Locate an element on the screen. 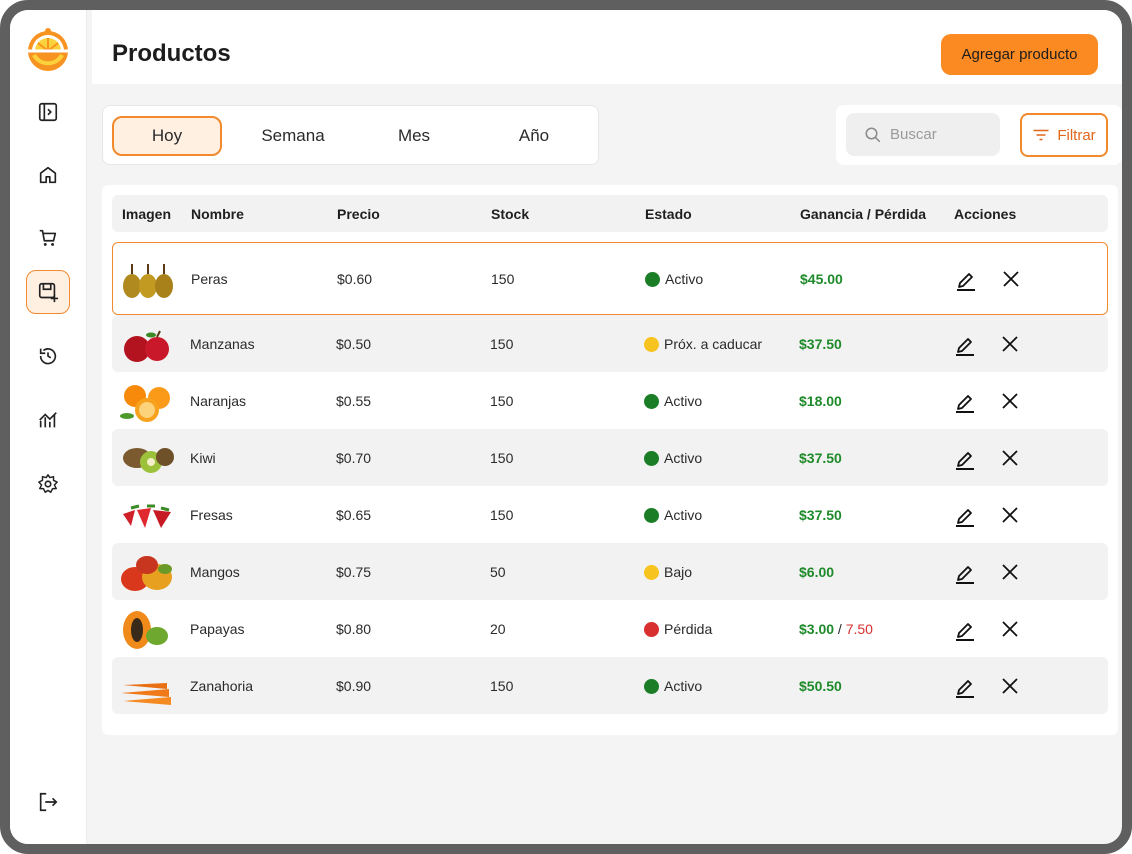  sidebar-toggle-button is located at coordinates (48, 112).